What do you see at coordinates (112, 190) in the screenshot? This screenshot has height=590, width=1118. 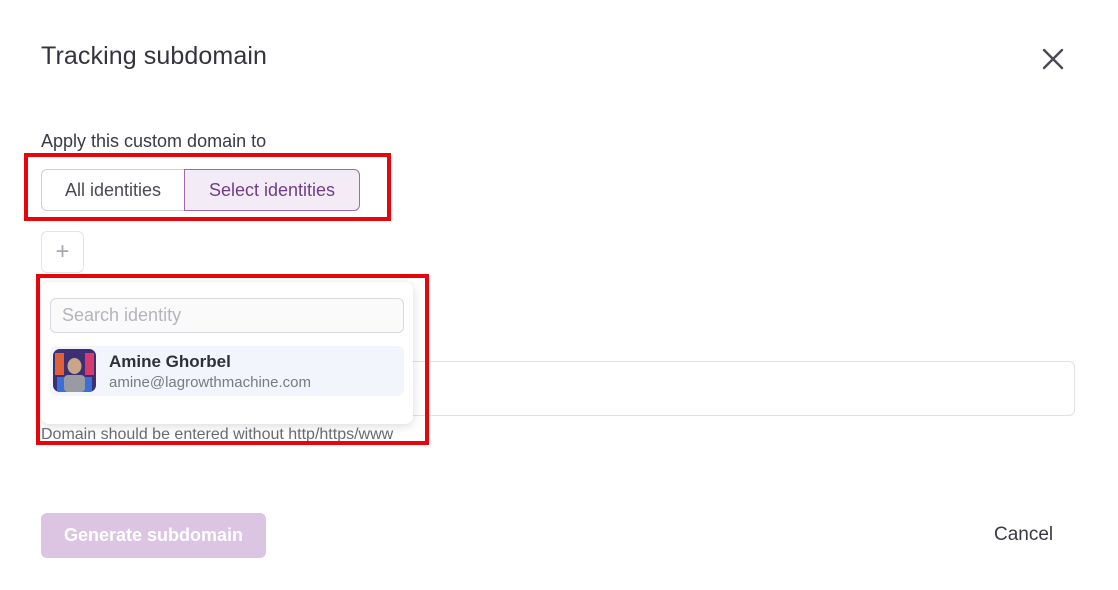 I see `all-identities-button: All identities` at bounding box center [112, 190].